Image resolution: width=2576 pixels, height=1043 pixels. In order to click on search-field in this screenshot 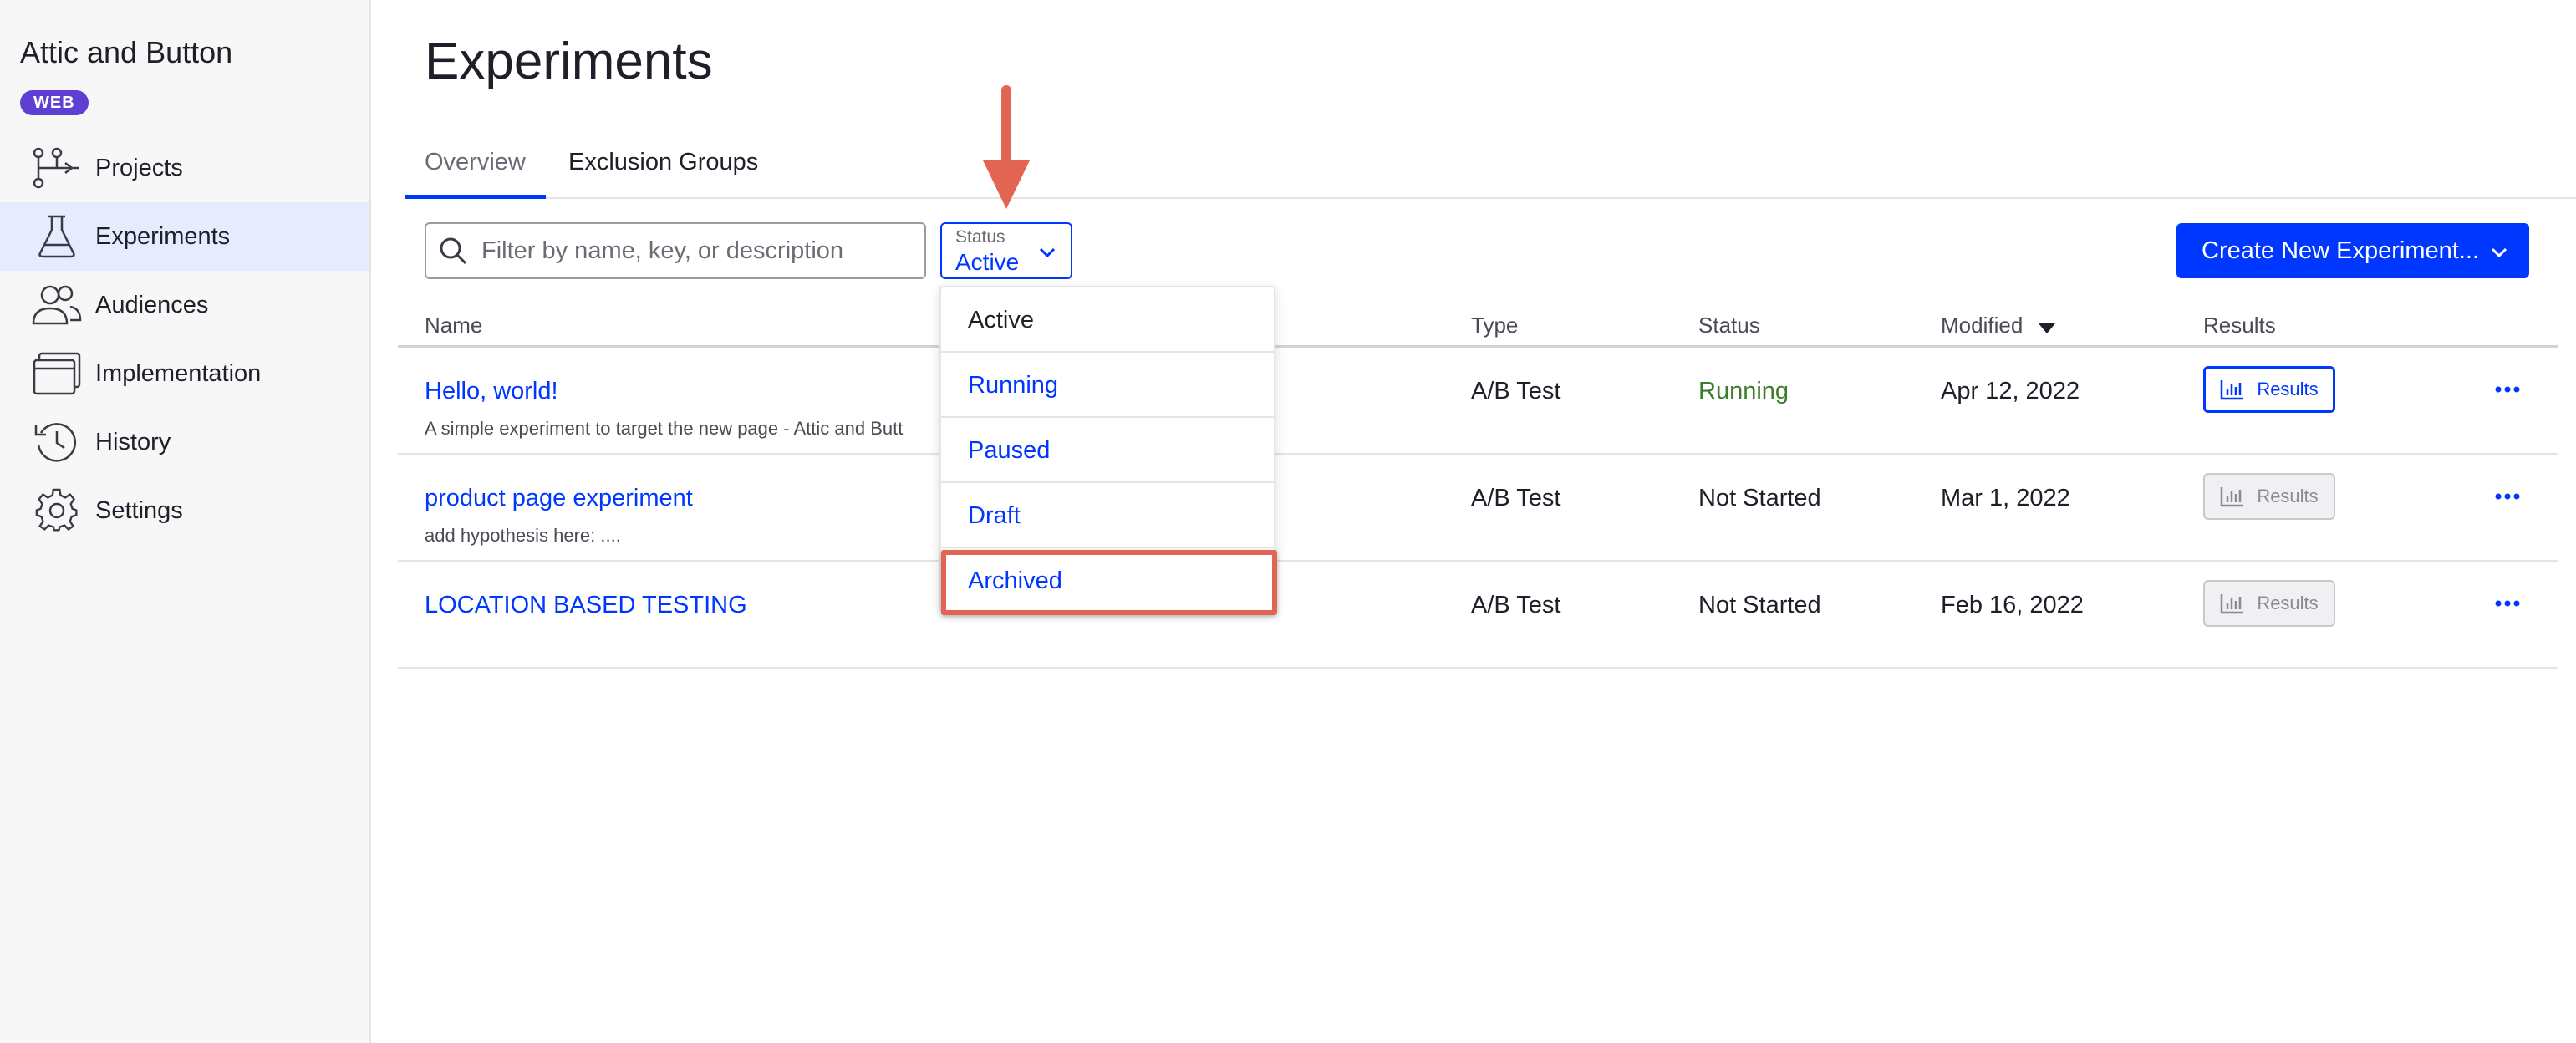, I will do `click(675, 251)`.